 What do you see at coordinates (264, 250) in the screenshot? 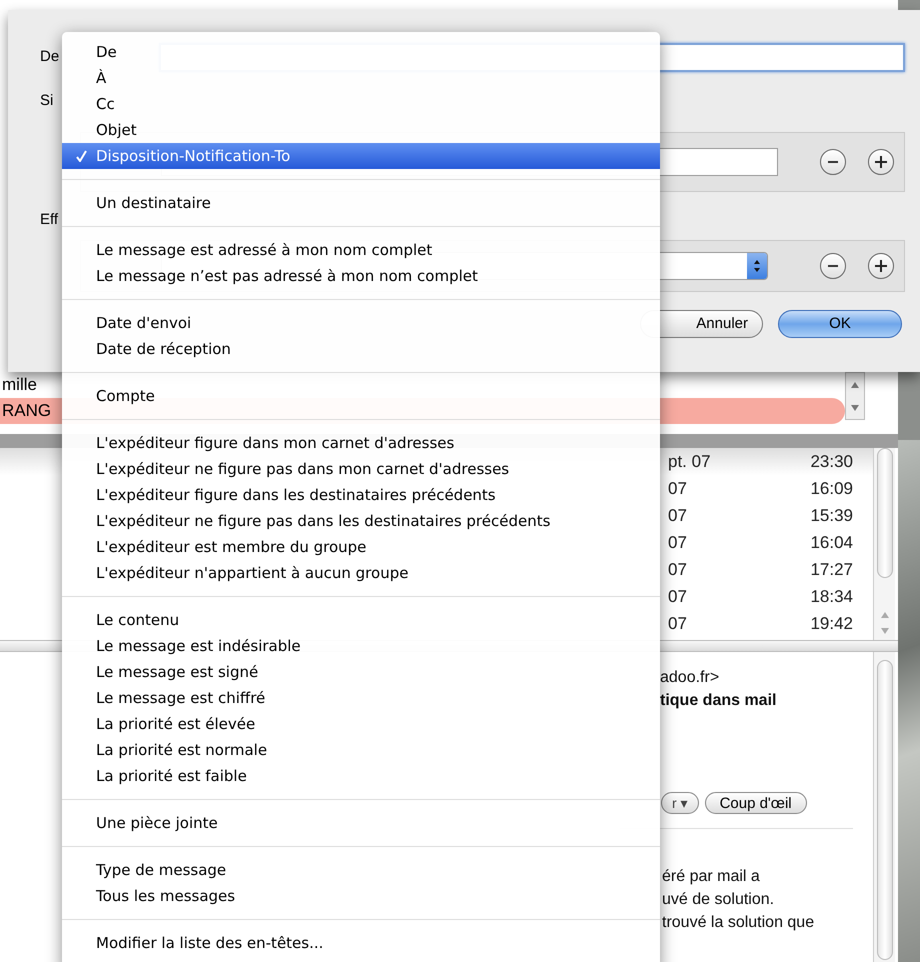
I see `menu-item-label: Le message est adressé à mon nom complet` at bounding box center [264, 250].